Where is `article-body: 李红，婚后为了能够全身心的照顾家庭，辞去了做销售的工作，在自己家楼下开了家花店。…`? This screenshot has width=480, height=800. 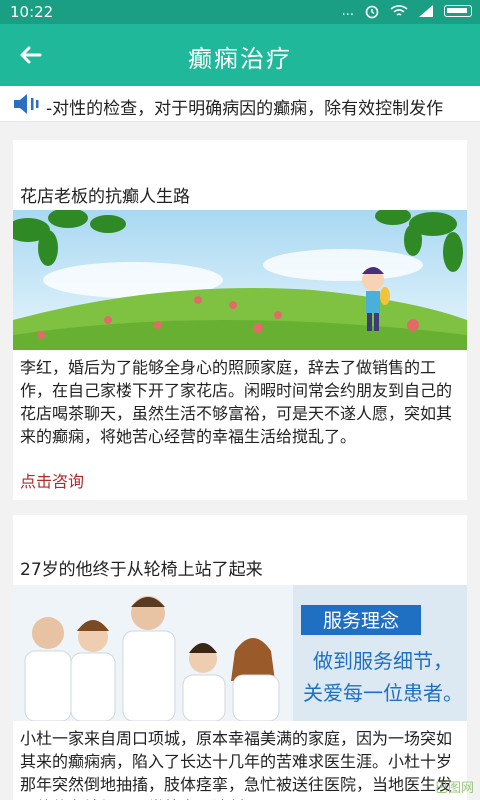 article-body: 李红，婚后为了能够全身心的照顾家庭，辞去了做销售的工作，在自己家楼下开了家花店。… is located at coordinates (236, 402).